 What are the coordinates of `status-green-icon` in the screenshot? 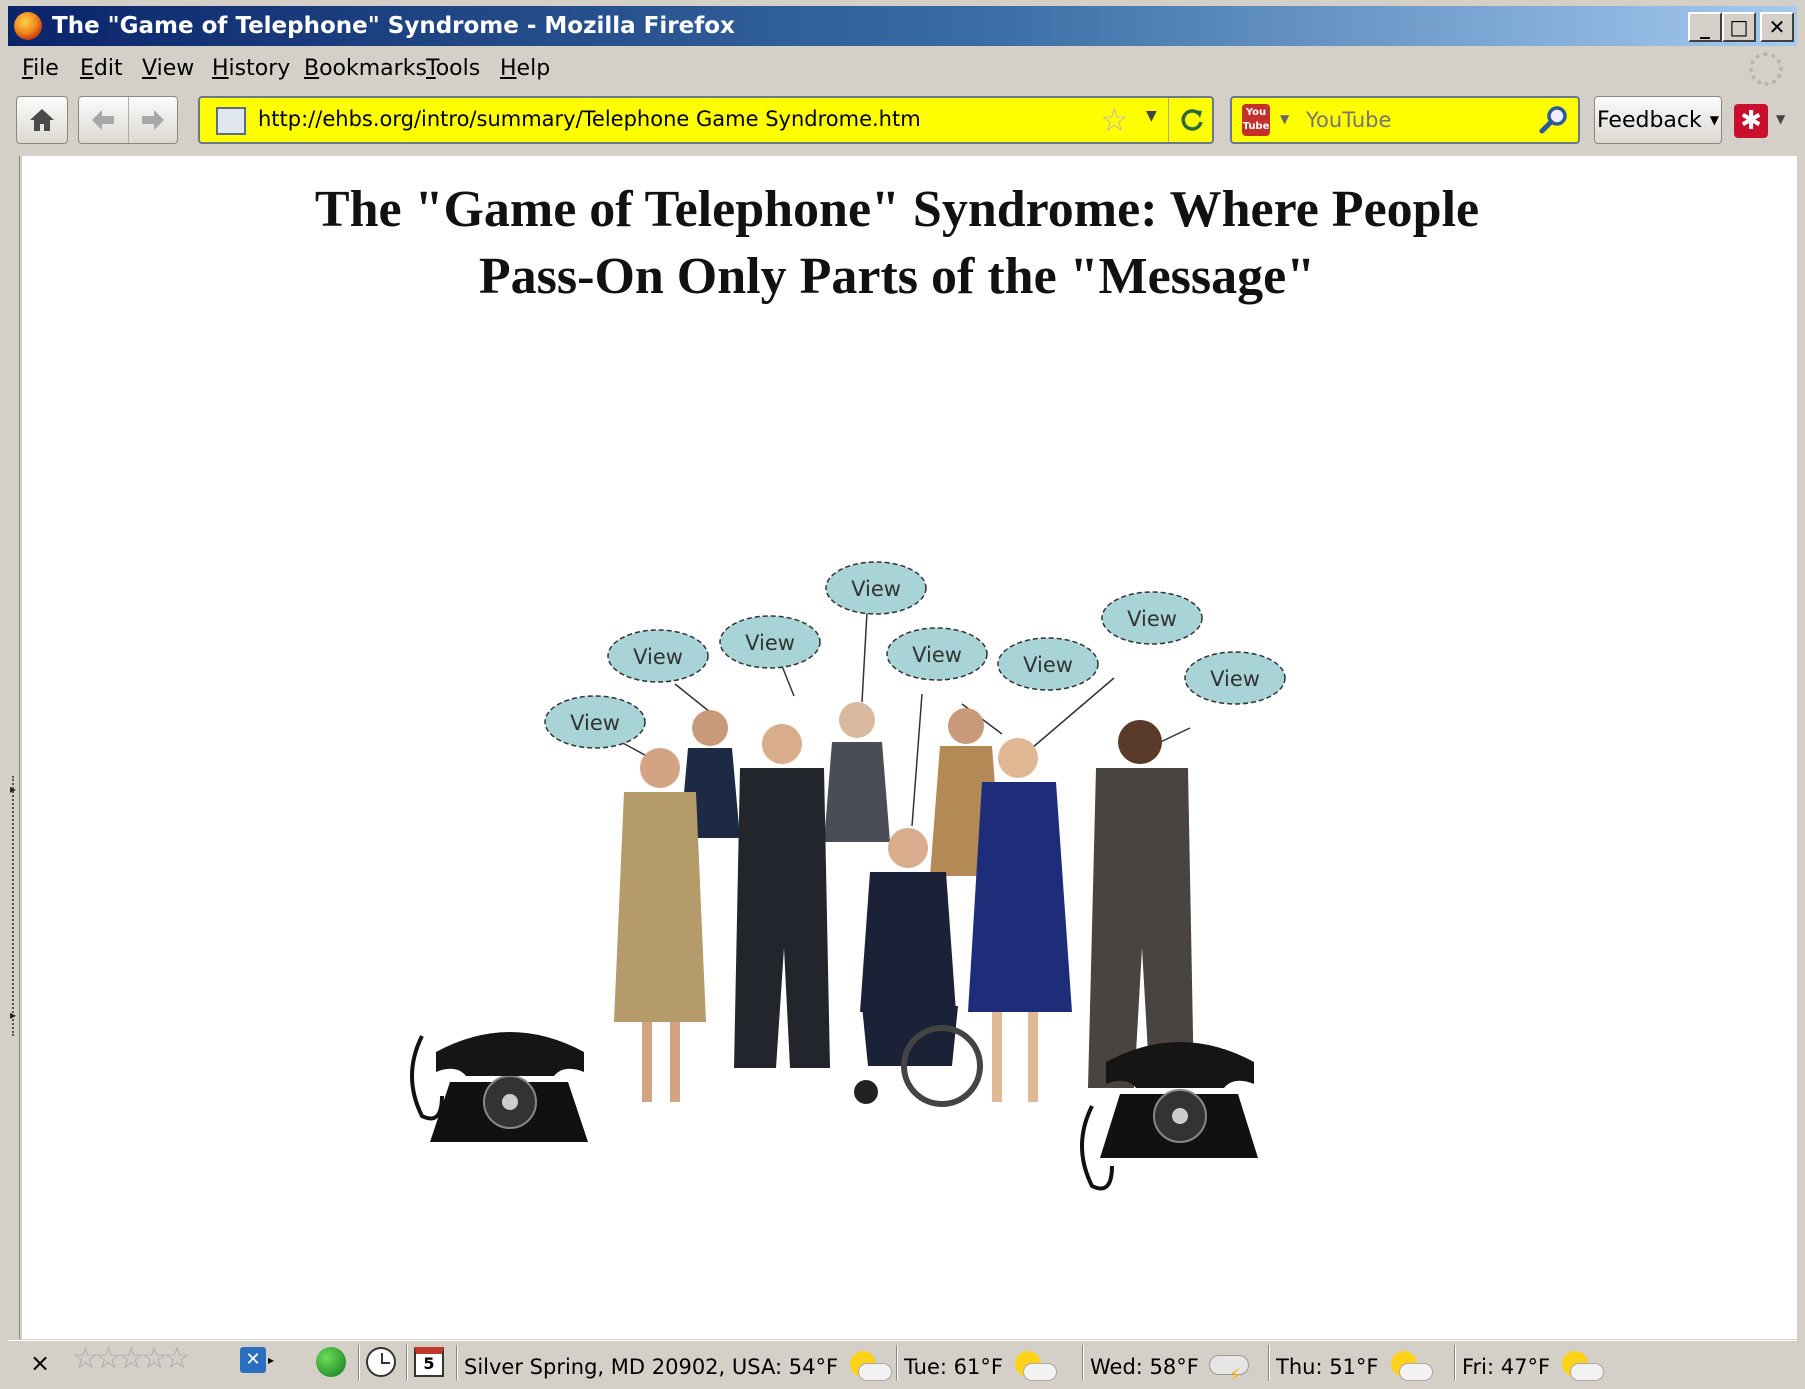 It's located at (331, 1362).